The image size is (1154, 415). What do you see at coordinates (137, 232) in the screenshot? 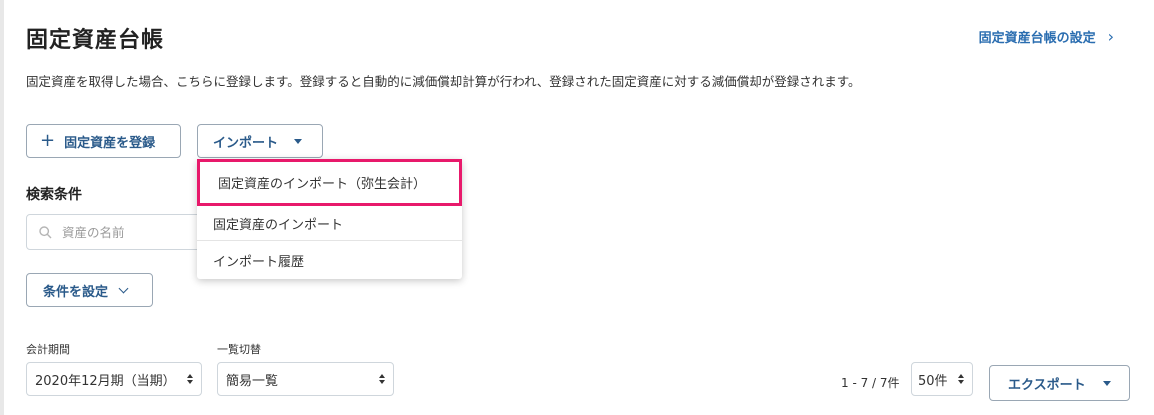
I see `asset-name-input` at bounding box center [137, 232].